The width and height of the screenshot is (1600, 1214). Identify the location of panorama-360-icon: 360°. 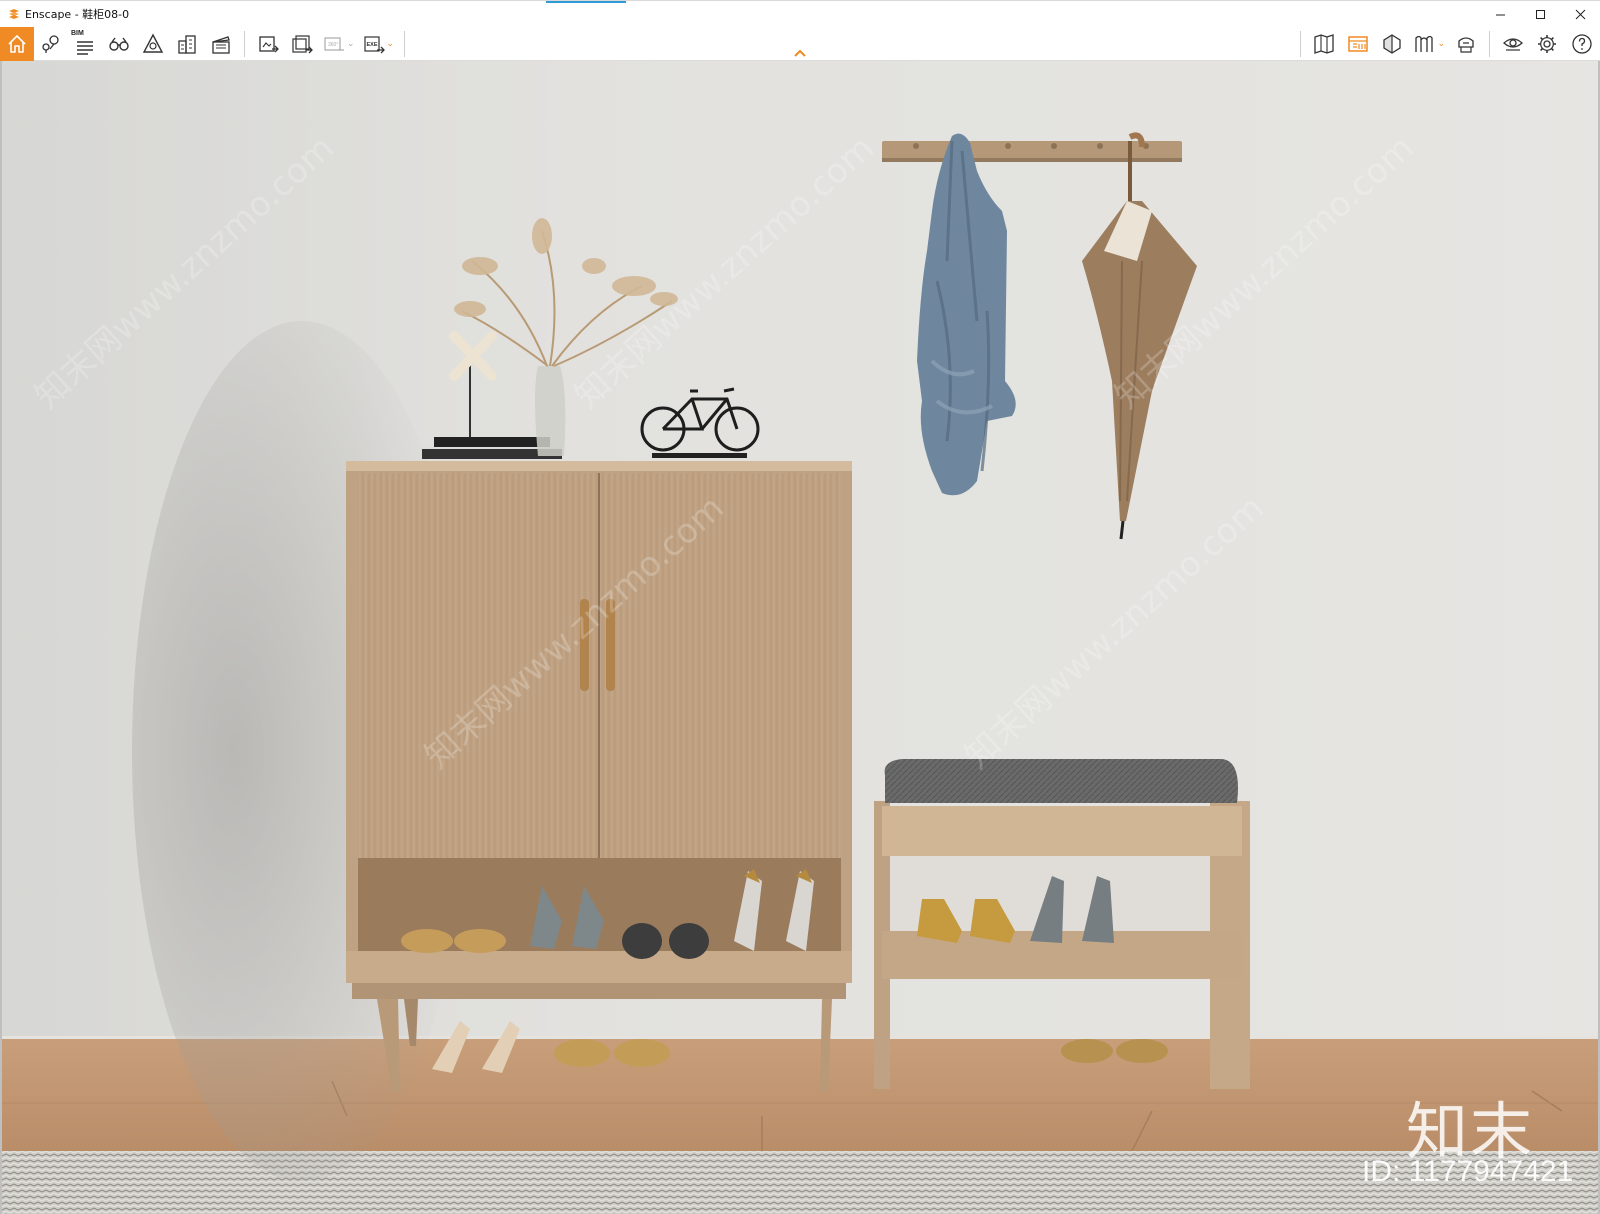
(334, 43).